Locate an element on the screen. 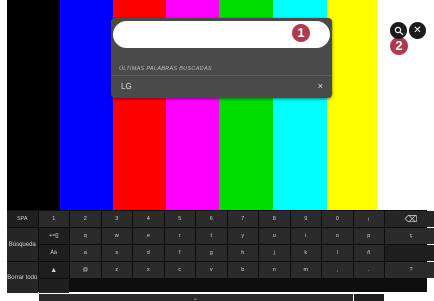 The image size is (434, 301). shift-key: ▲ is located at coordinates (53, 270).